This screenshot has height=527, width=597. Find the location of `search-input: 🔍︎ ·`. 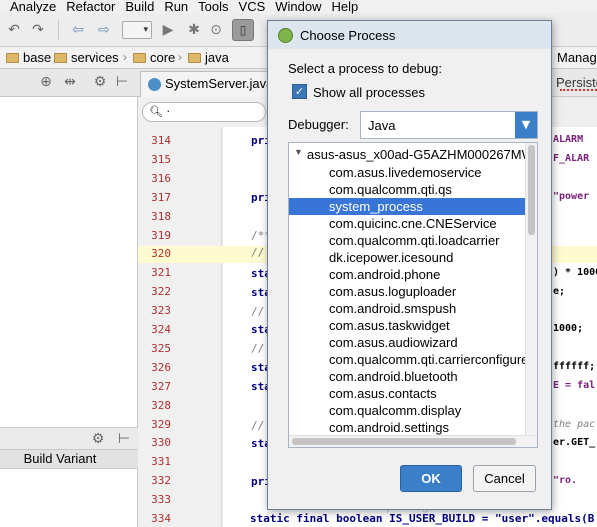

search-input: 🔍︎ · is located at coordinates (204, 112).